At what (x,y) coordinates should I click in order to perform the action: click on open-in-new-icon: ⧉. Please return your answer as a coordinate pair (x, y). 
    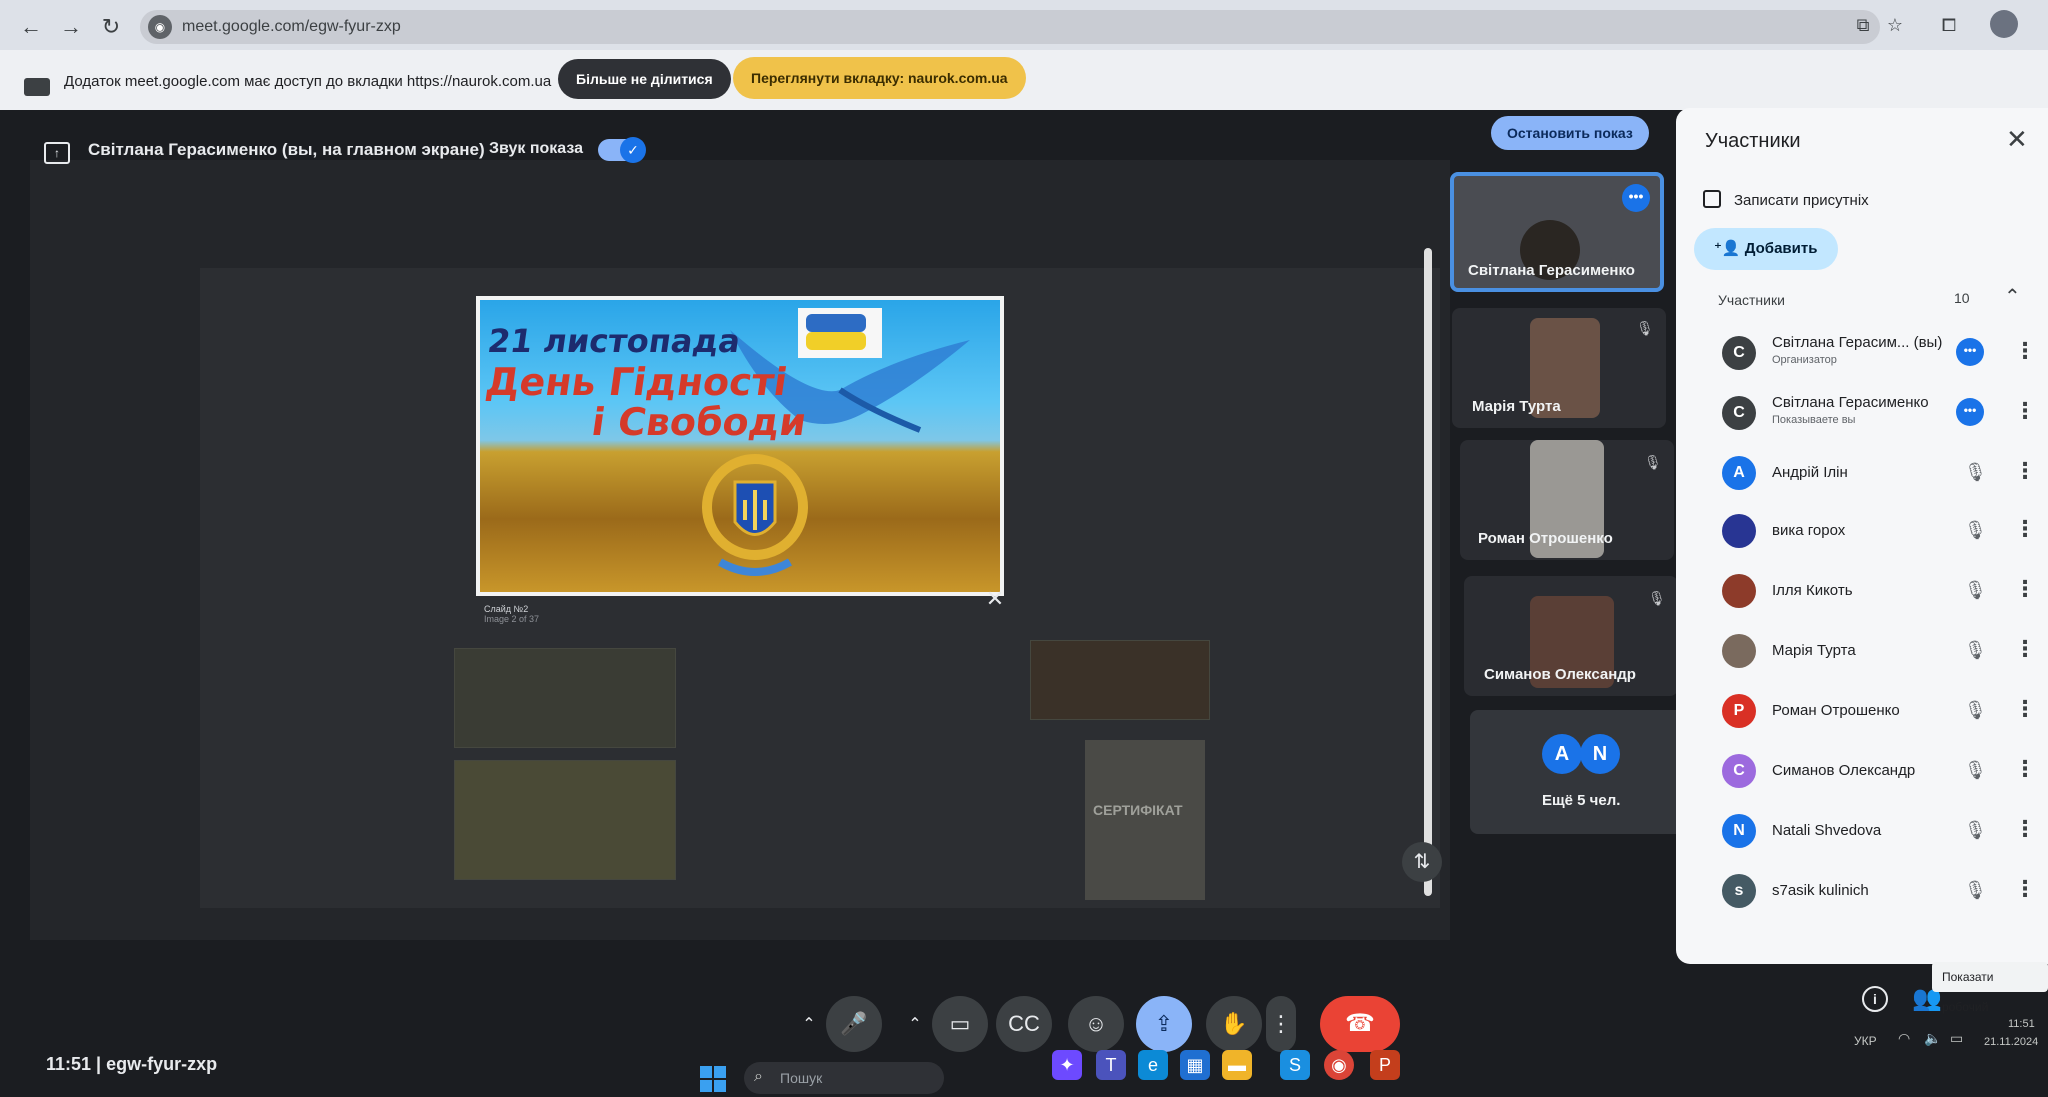
    Looking at the image, I should click on (1863, 25).